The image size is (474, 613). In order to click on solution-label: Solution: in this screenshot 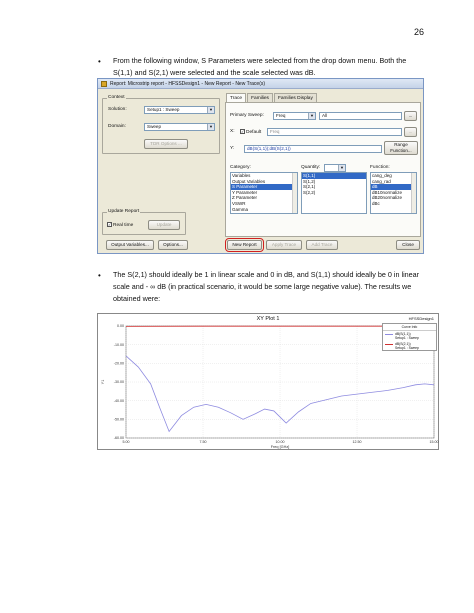, I will do `click(117, 109)`.